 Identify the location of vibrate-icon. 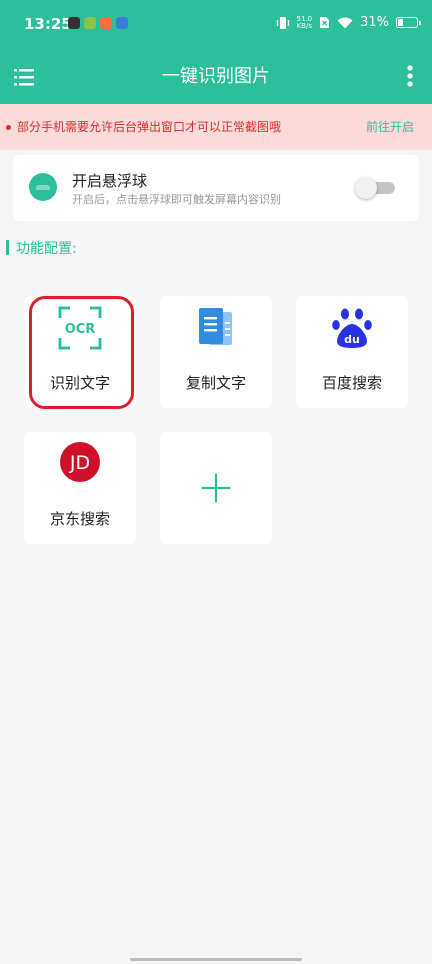
(282, 22).